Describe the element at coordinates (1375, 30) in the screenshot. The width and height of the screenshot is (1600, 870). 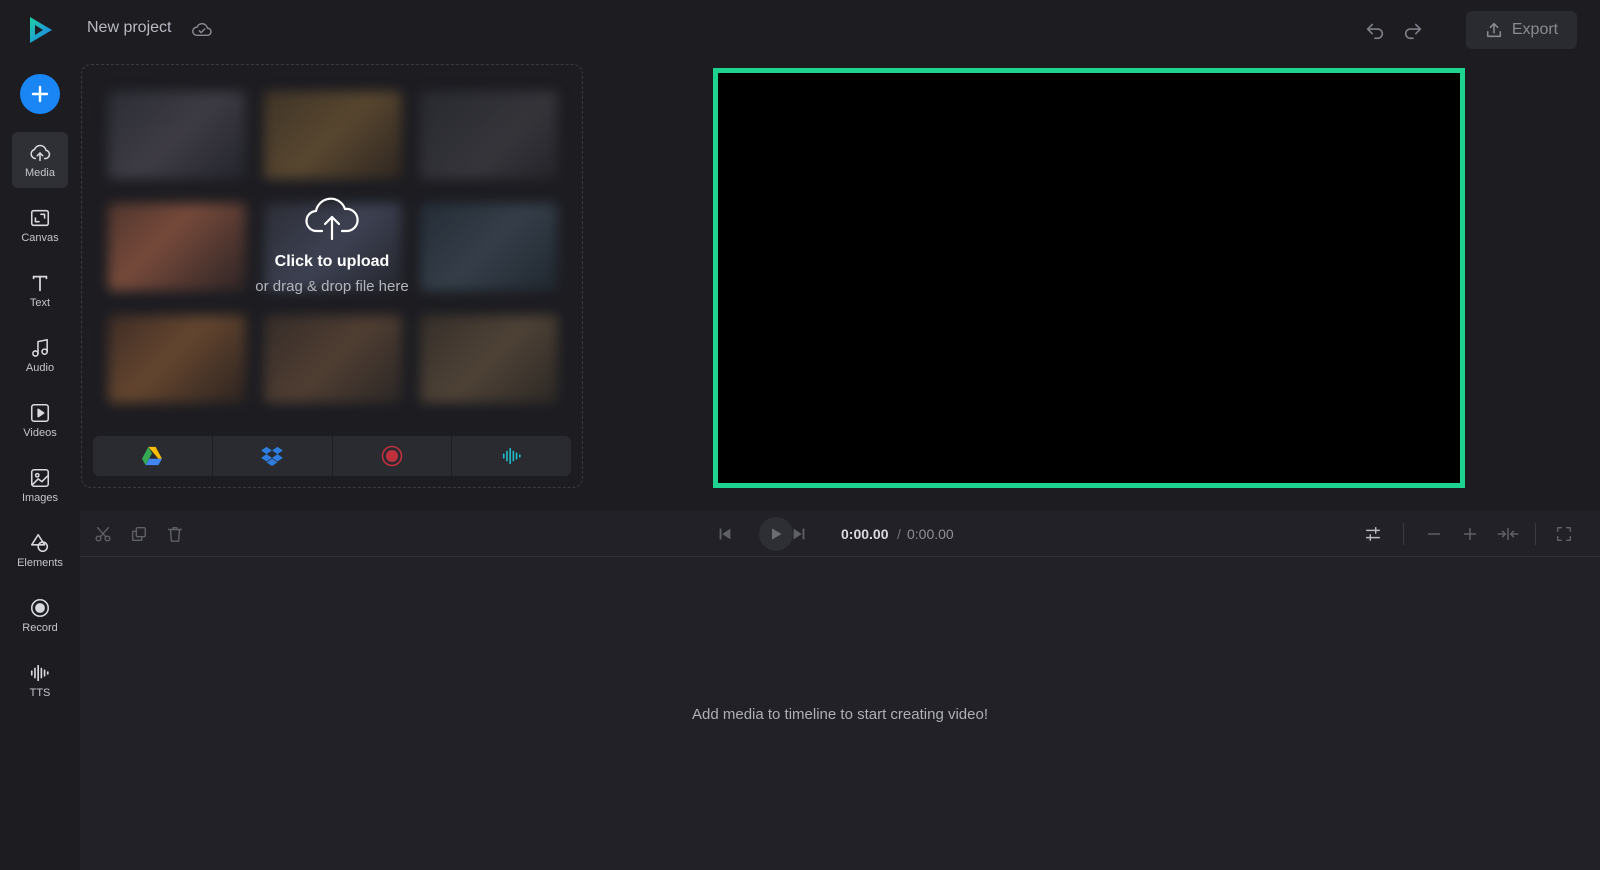
I see `undo-icon` at that location.